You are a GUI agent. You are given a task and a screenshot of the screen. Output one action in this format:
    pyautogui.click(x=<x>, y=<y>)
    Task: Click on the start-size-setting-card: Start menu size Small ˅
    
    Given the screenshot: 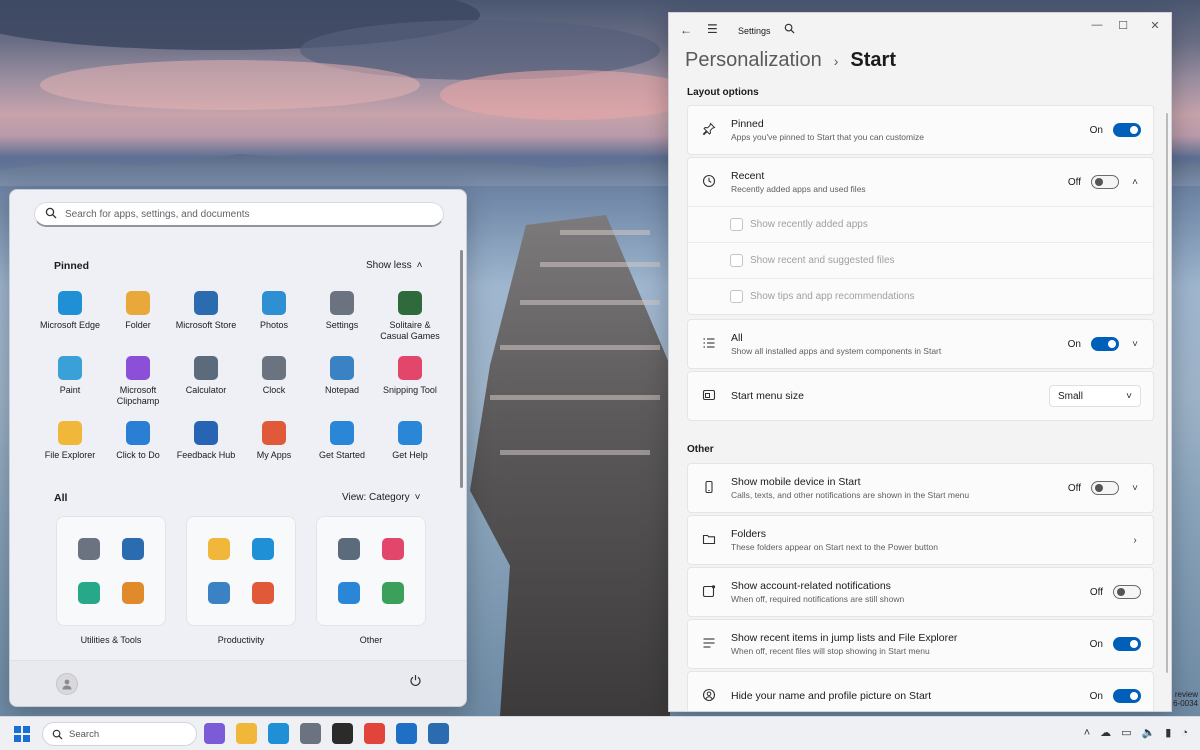 What is the action you would take?
    pyautogui.click(x=920, y=396)
    